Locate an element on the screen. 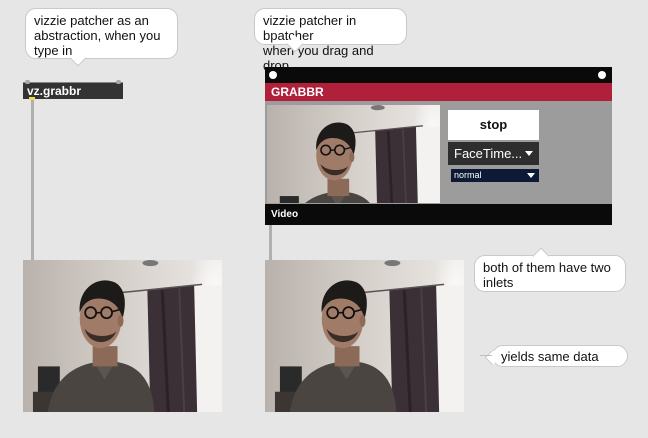 The image size is (648, 438). object-label: vz.grabbr is located at coordinates (54, 91).